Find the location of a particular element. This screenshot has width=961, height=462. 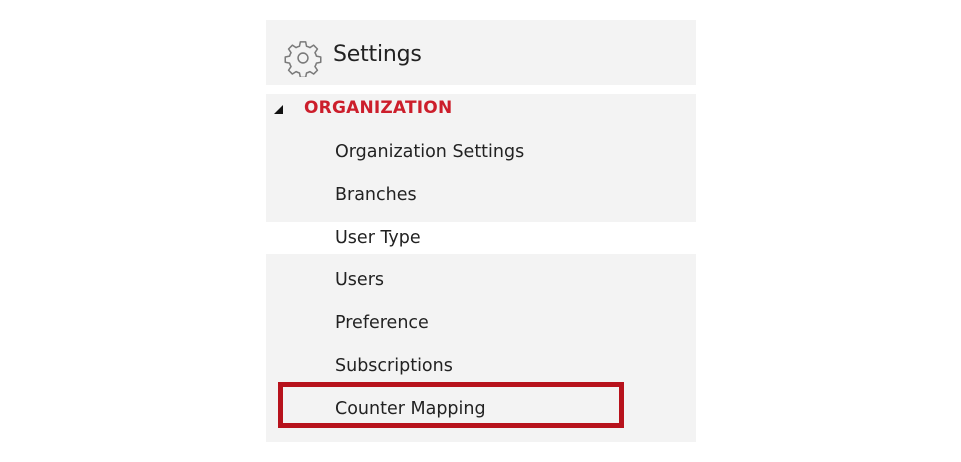

highlight-box is located at coordinates (451, 405).